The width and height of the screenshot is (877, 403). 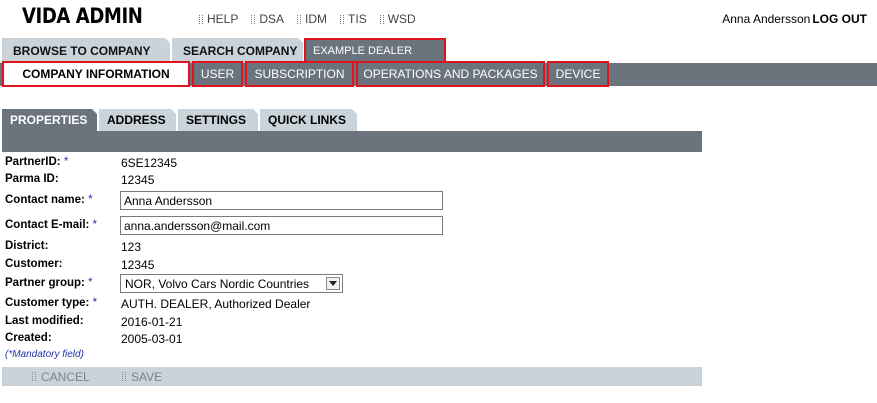 What do you see at coordinates (152, 322) in the screenshot?
I see `last-modified-value: 2016-01-21` at bounding box center [152, 322].